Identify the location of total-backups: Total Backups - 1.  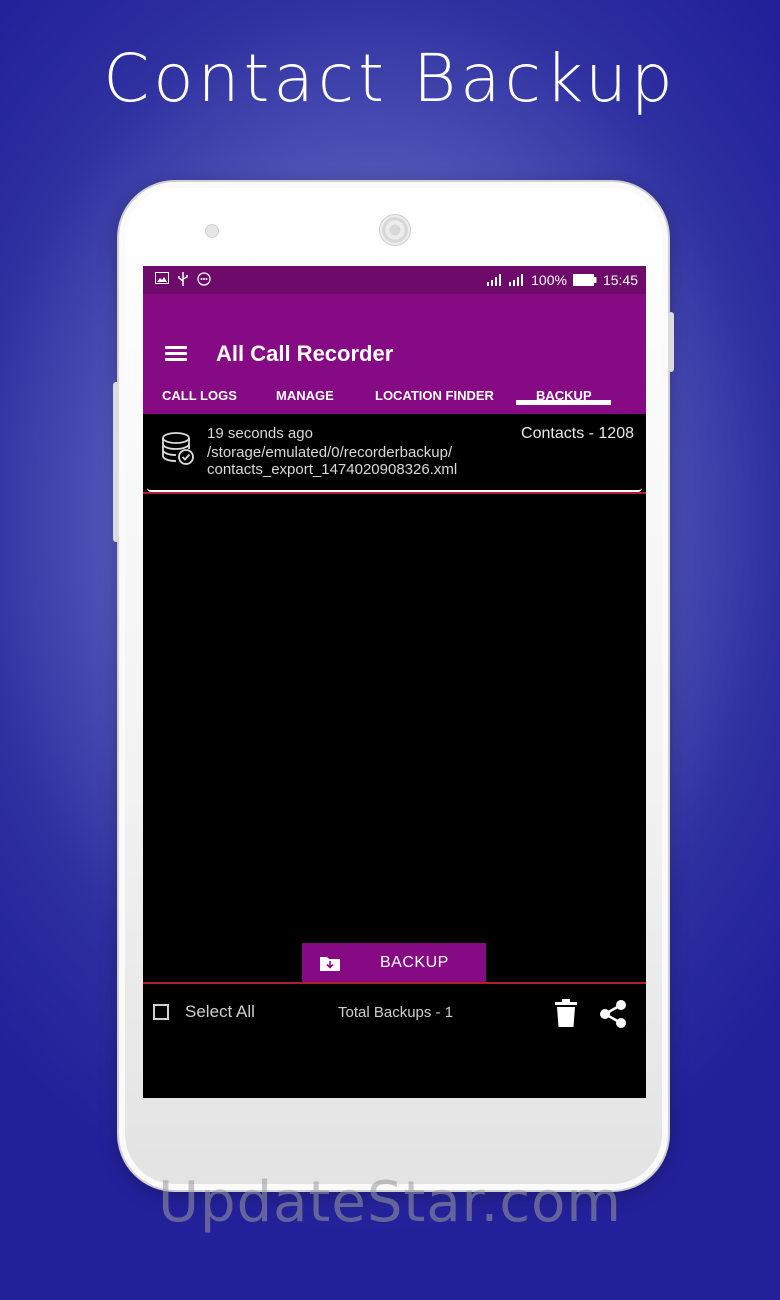
(396, 1012).